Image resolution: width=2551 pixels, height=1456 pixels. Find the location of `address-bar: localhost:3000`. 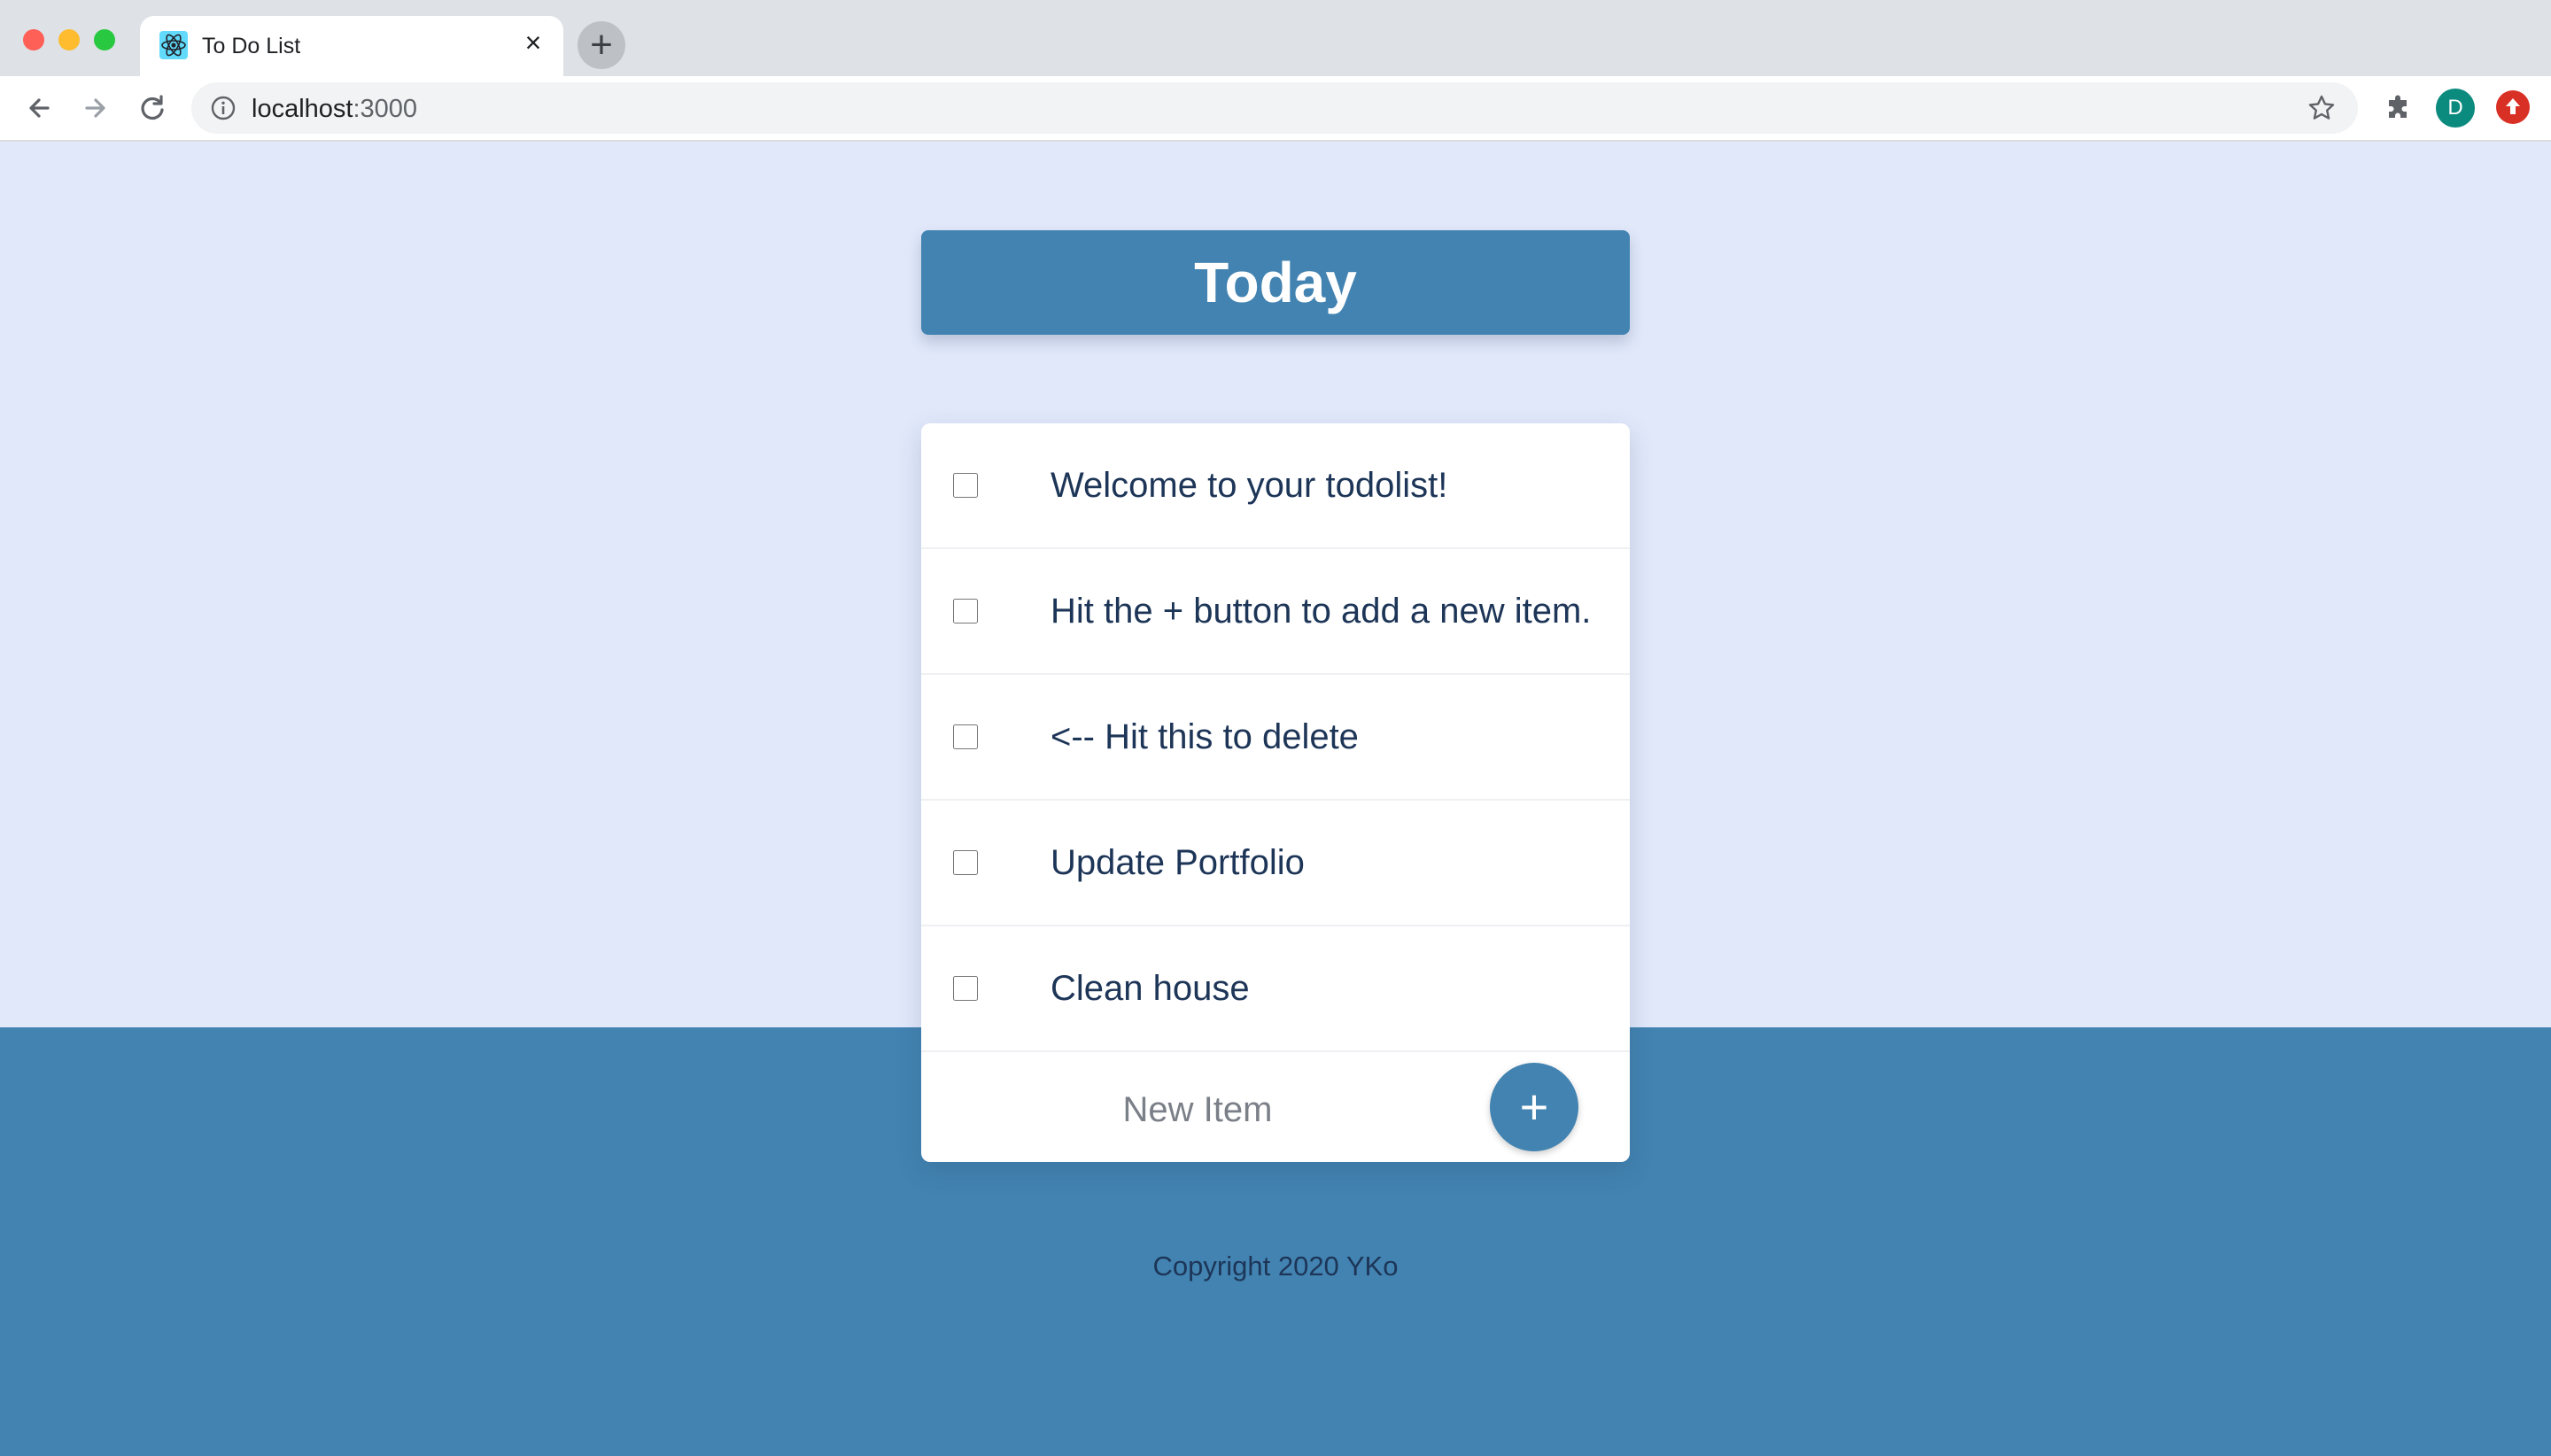

address-bar: localhost:3000 is located at coordinates (1275, 108).